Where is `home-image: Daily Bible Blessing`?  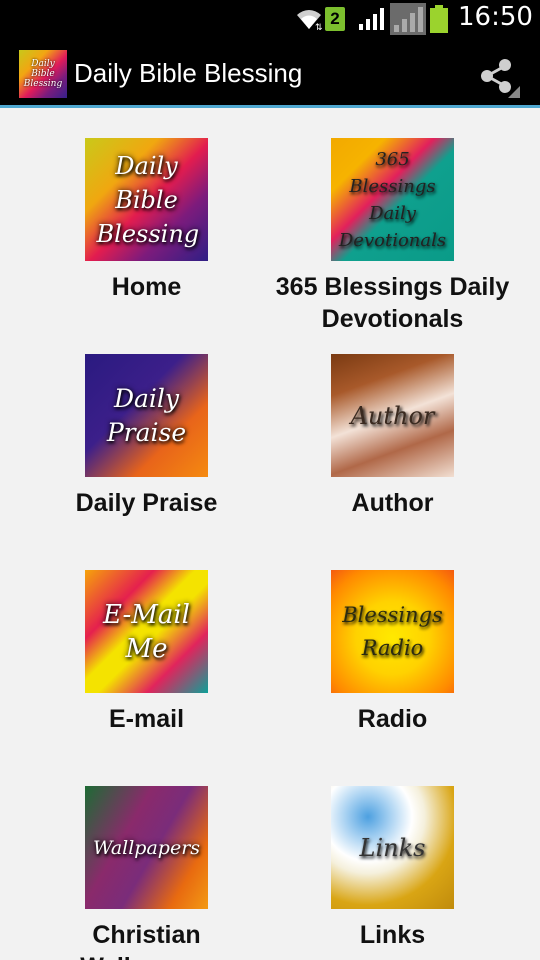
home-image: Daily Bible Blessing is located at coordinates (146, 199).